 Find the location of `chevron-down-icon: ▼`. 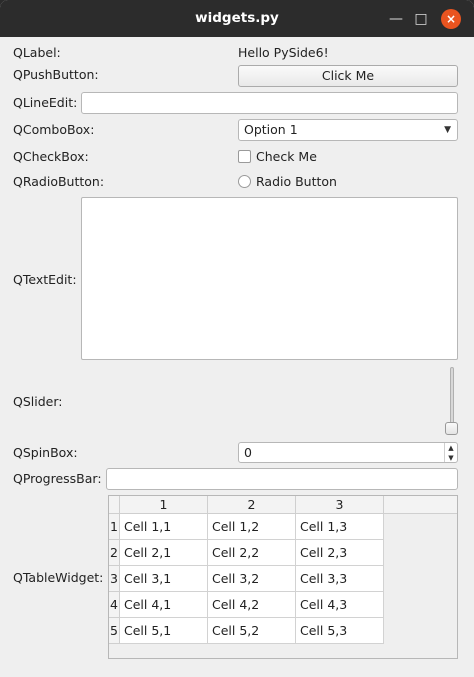

chevron-down-icon: ▼ is located at coordinates (447, 130).